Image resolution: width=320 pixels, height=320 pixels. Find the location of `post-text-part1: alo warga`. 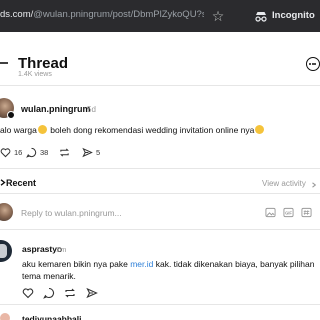

post-text-part1: alo warga is located at coordinates (18, 130).